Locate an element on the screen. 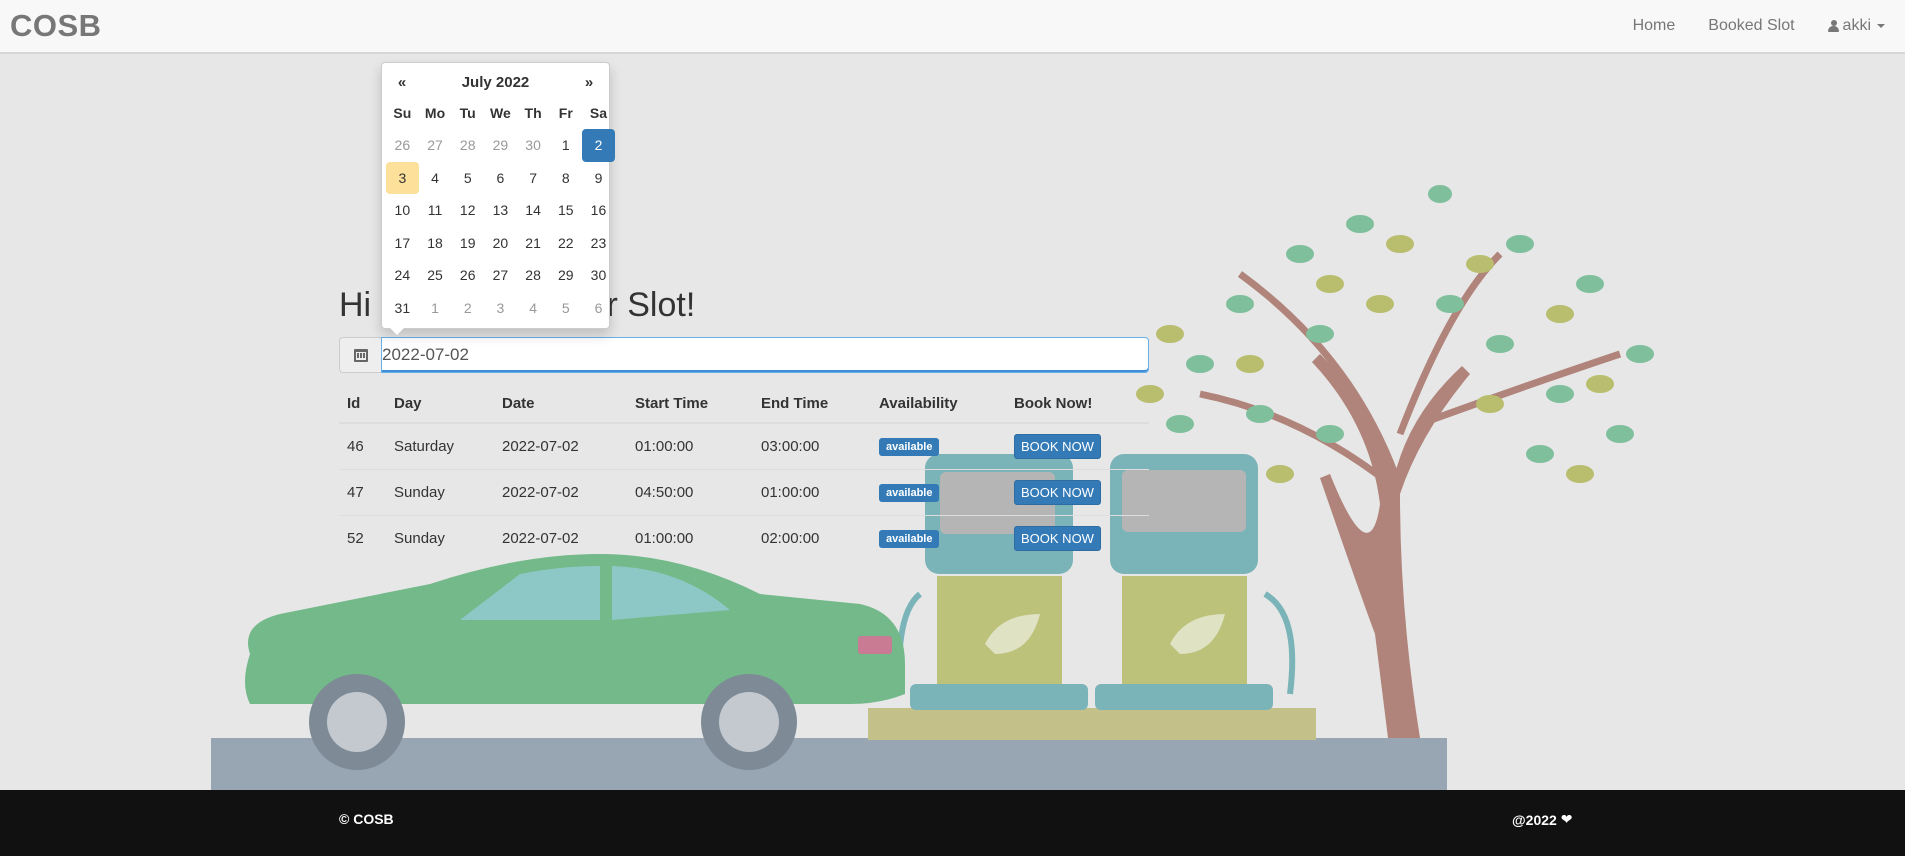  day-cell: 15 is located at coordinates (565, 210).